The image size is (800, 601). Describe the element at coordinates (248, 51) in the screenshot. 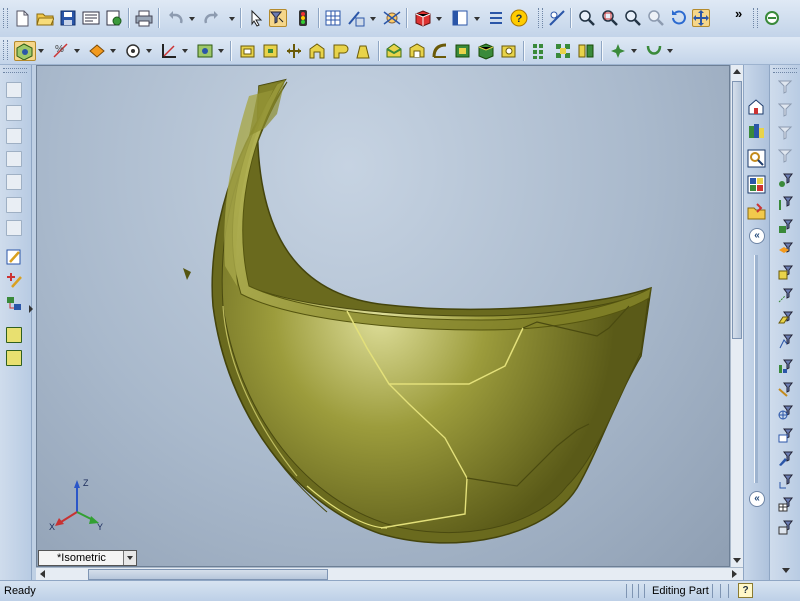

I see `extrude-icon` at that location.